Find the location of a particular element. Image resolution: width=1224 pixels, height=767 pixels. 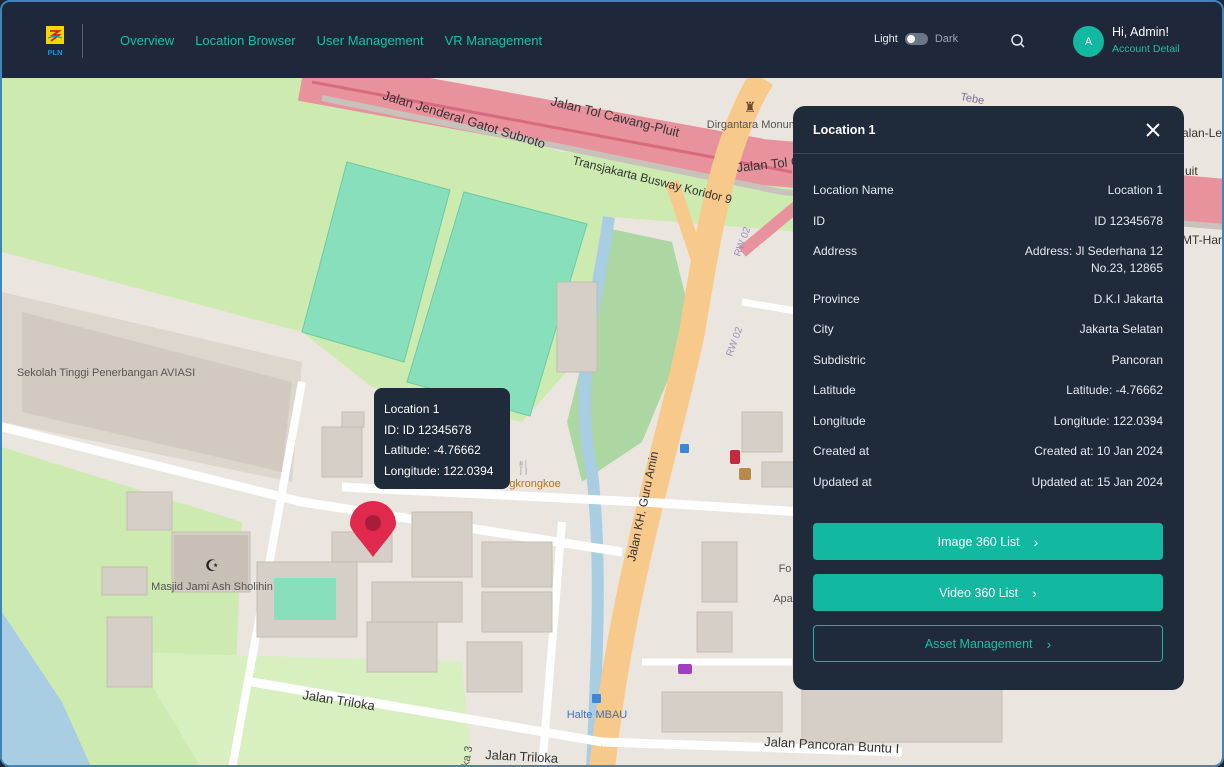

detail-row-longitude: Longitude Longitude: 122.0394 is located at coordinates (988, 421).